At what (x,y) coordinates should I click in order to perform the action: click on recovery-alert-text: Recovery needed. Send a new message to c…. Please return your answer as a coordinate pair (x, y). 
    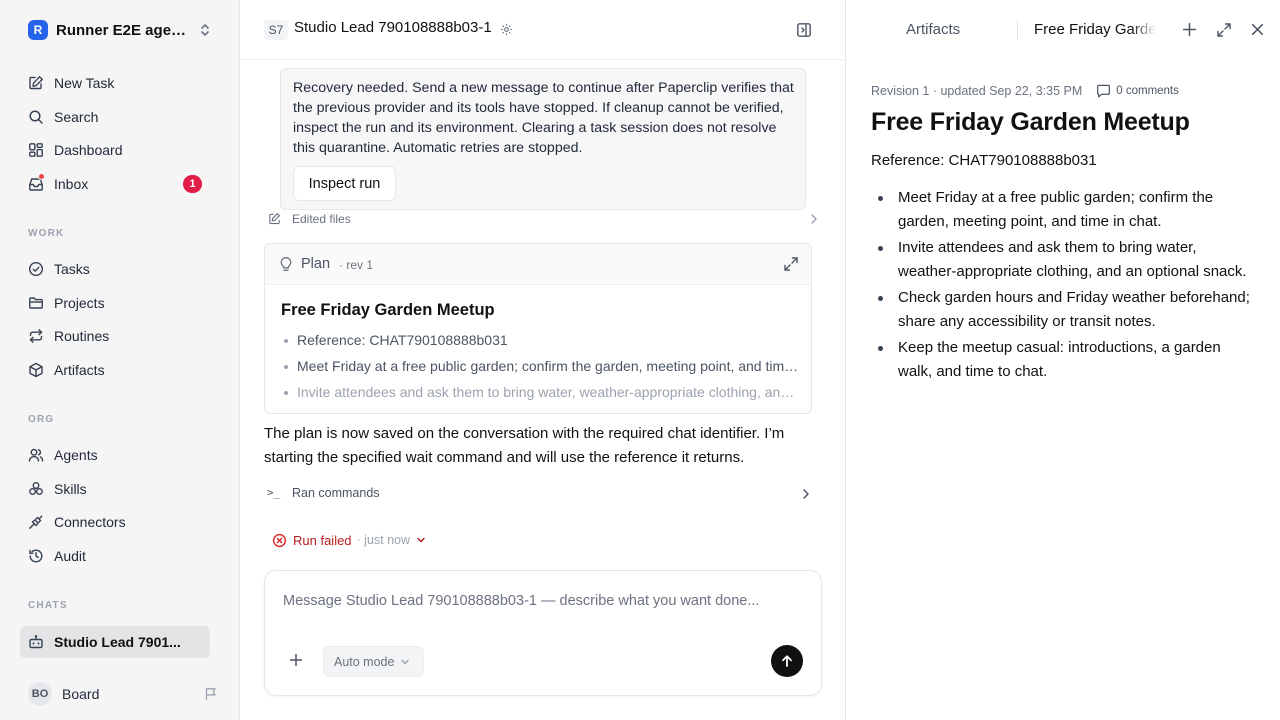
    Looking at the image, I should click on (543, 118).